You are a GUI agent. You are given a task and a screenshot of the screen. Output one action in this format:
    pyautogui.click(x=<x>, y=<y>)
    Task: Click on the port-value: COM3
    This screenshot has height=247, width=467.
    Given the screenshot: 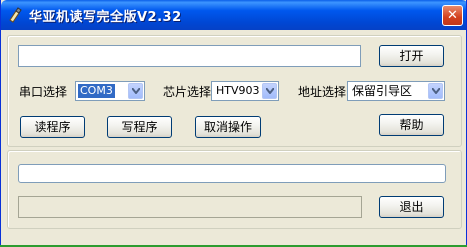 What is the action you would take?
    pyautogui.click(x=96, y=91)
    